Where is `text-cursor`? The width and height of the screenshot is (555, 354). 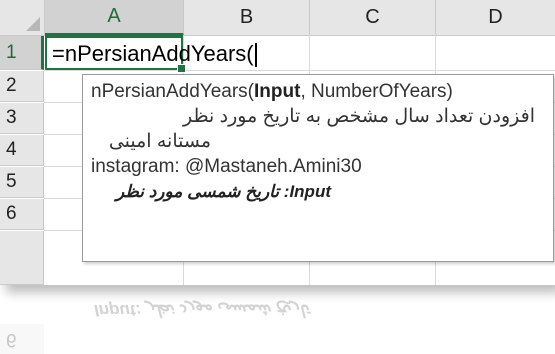
text-cursor is located at coordinates (255, 55).